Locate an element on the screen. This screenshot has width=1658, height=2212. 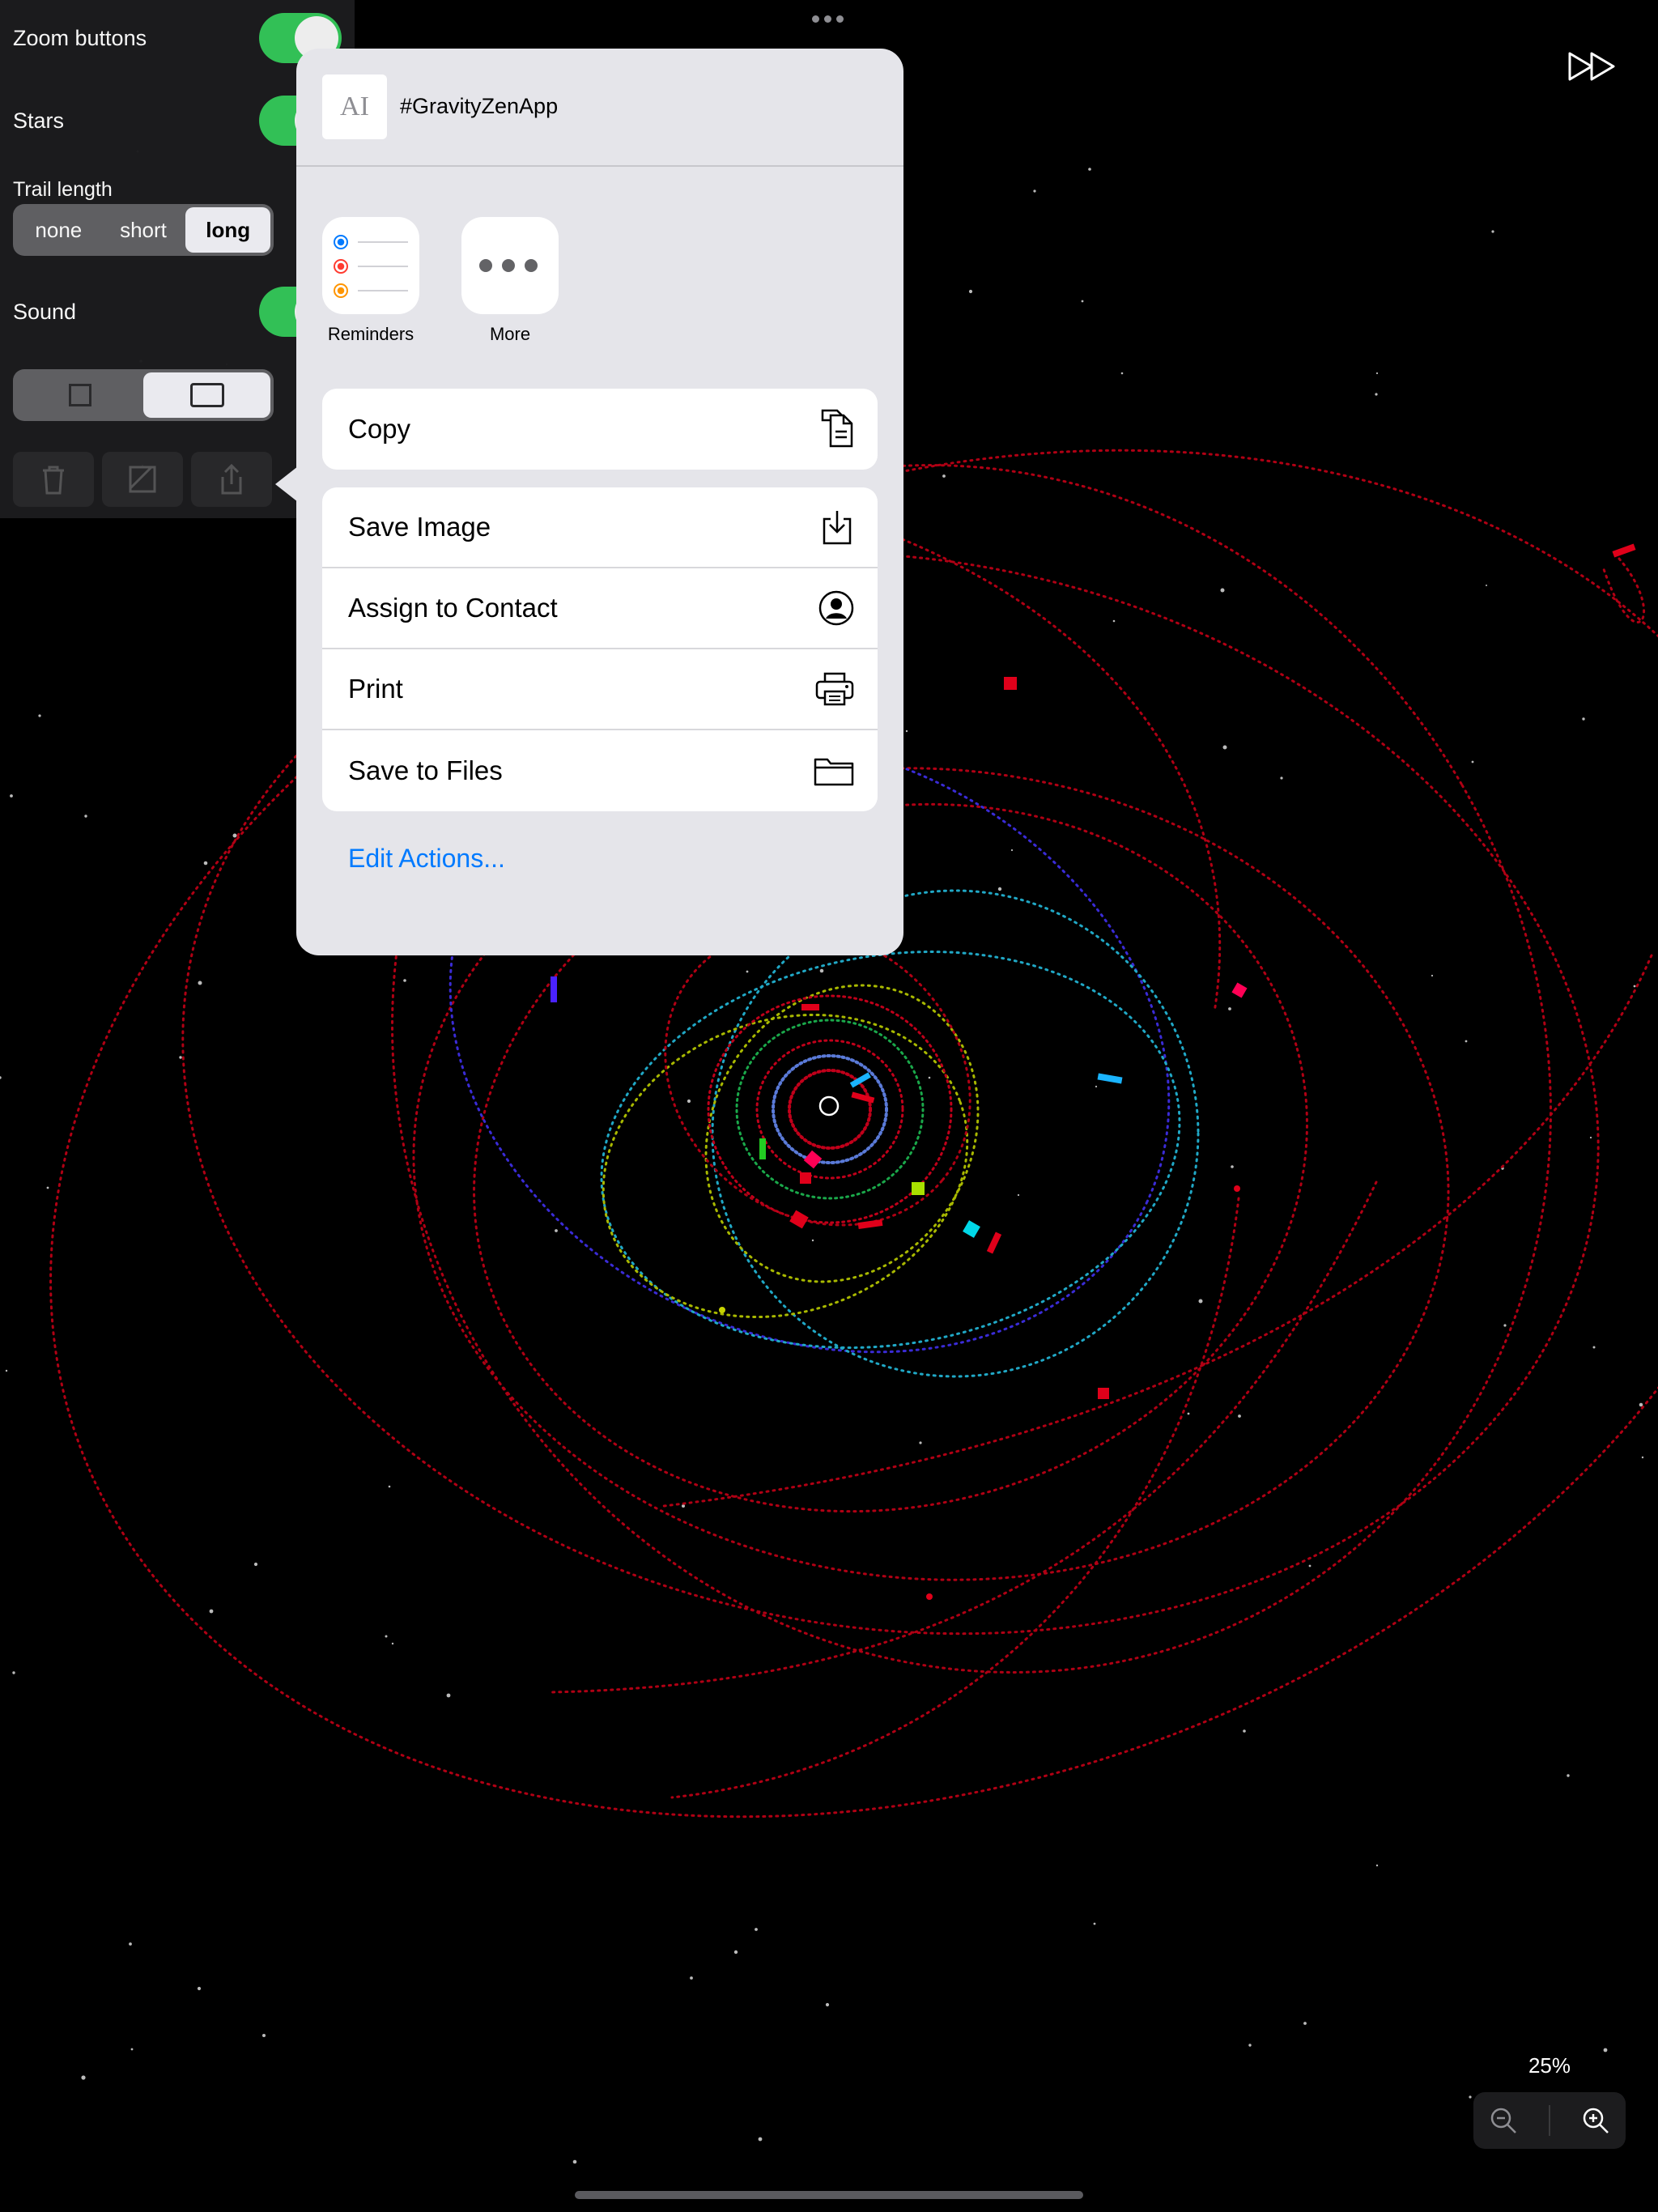
share-apps-row: Reminders More is located at coordinates (440, 281).